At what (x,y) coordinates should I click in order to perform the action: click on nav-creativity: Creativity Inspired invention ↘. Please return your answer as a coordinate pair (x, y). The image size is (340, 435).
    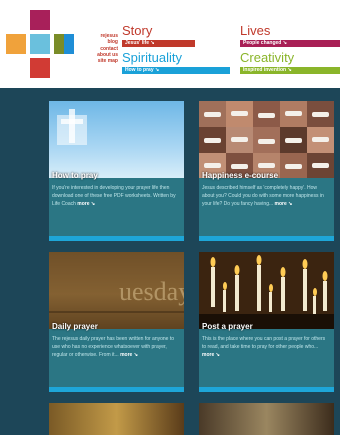
    Looking at the image, I should click on (290, 62).